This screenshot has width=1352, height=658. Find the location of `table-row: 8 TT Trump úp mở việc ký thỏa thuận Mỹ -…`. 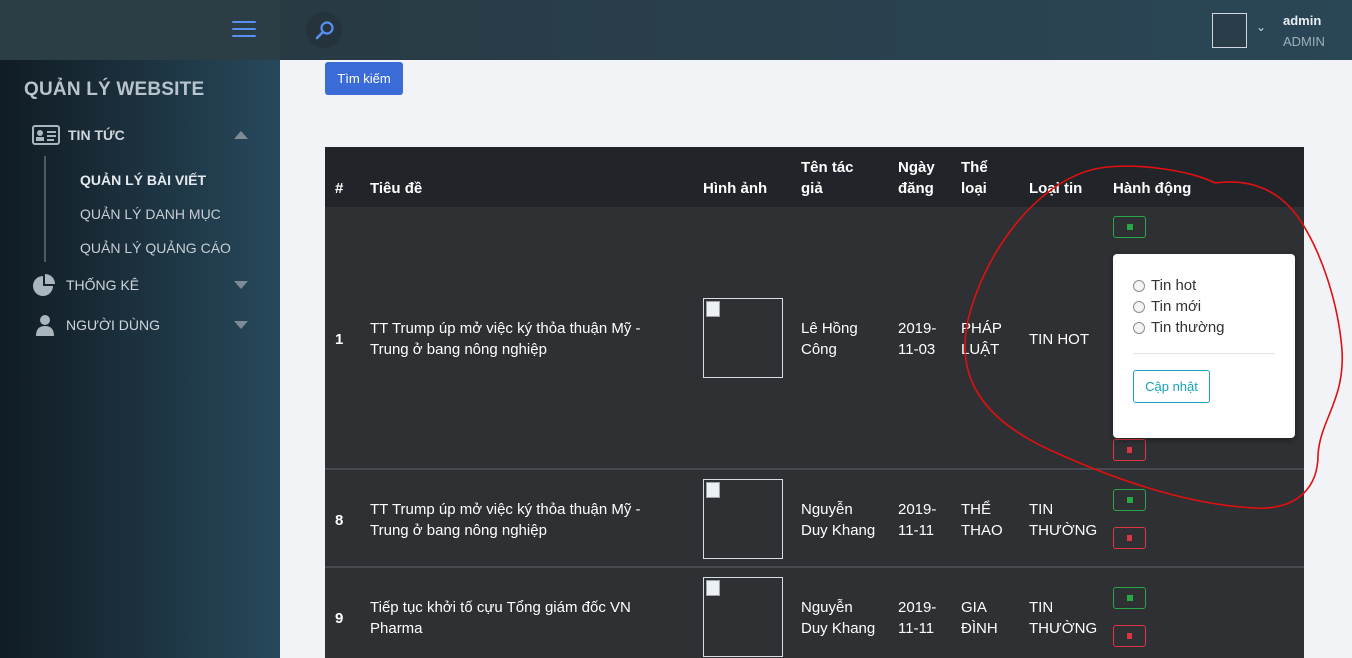

table-row: 8 TT Trump úp mở việc ký thỏa thuận Mỹ -… is located at coordinates (814, 517).